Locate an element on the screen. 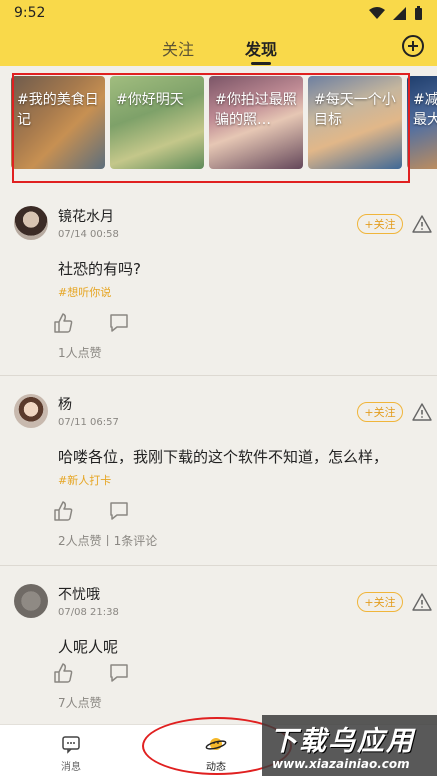 Image resolution: width=437 pixels, height=776 pixels. signal-icon is located at coordinates (399, 13).